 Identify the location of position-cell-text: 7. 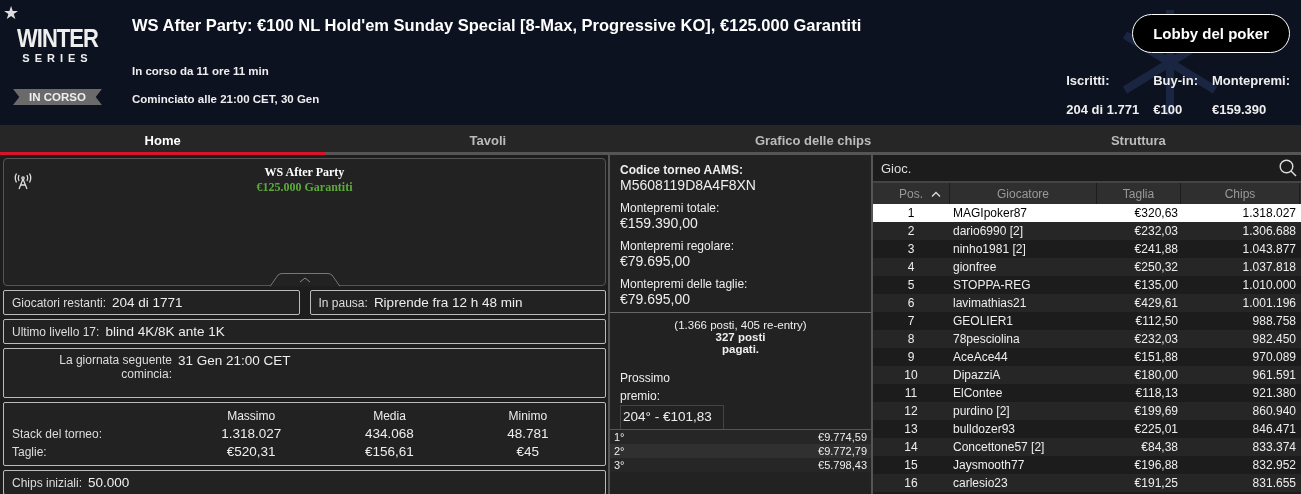
(911, 321).